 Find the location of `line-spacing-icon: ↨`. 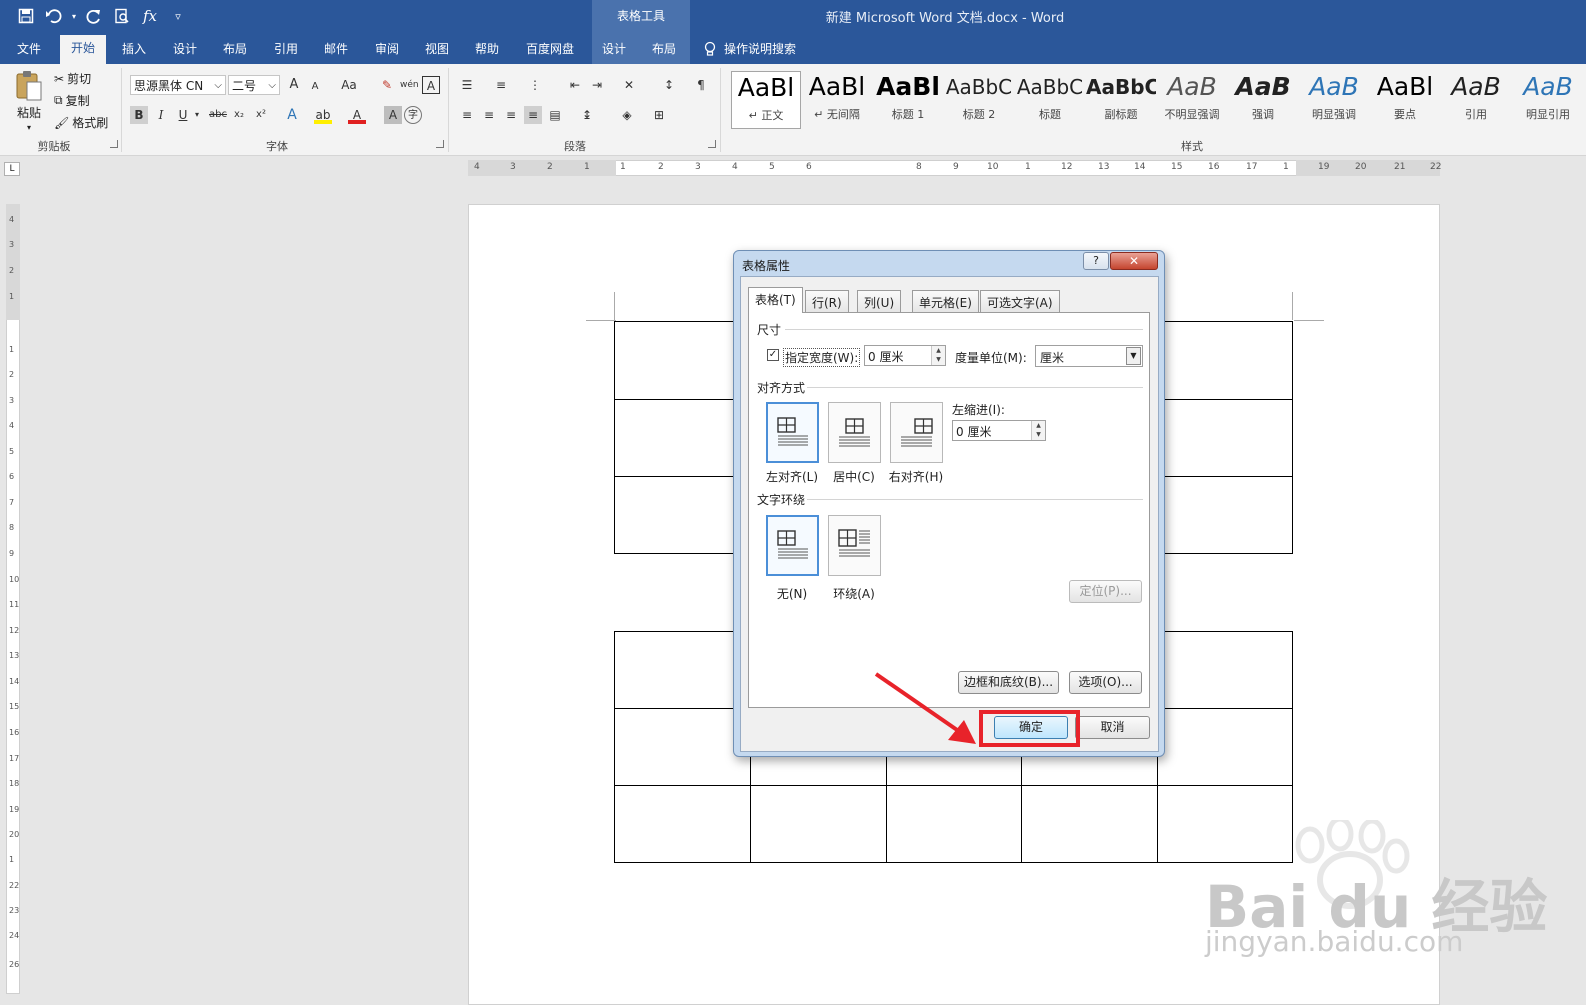

line-spacing-icon: ↨ is located at coordinates (587, 115).